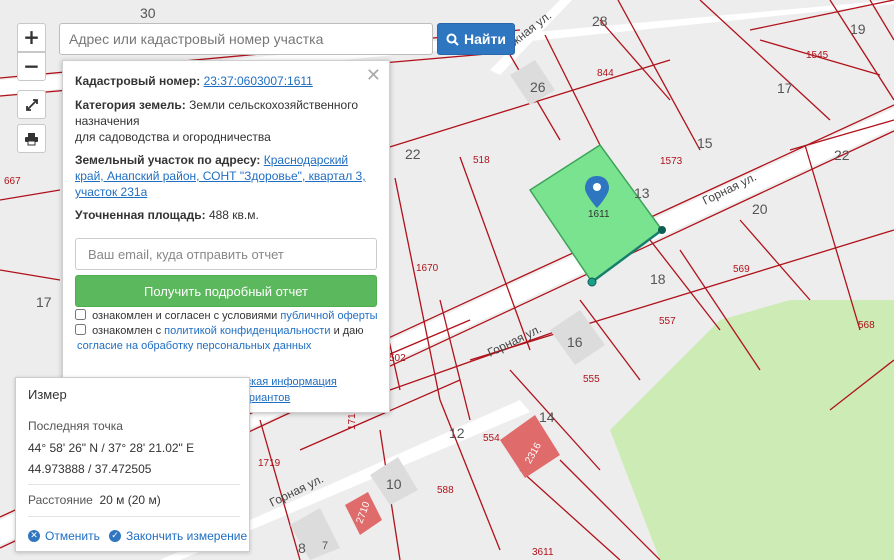 The image size is (894, 560). What do you see at coordinates (543, 552) in the screenshot?
I see `parcel-number: 3611` at bounding box center [543, 552].